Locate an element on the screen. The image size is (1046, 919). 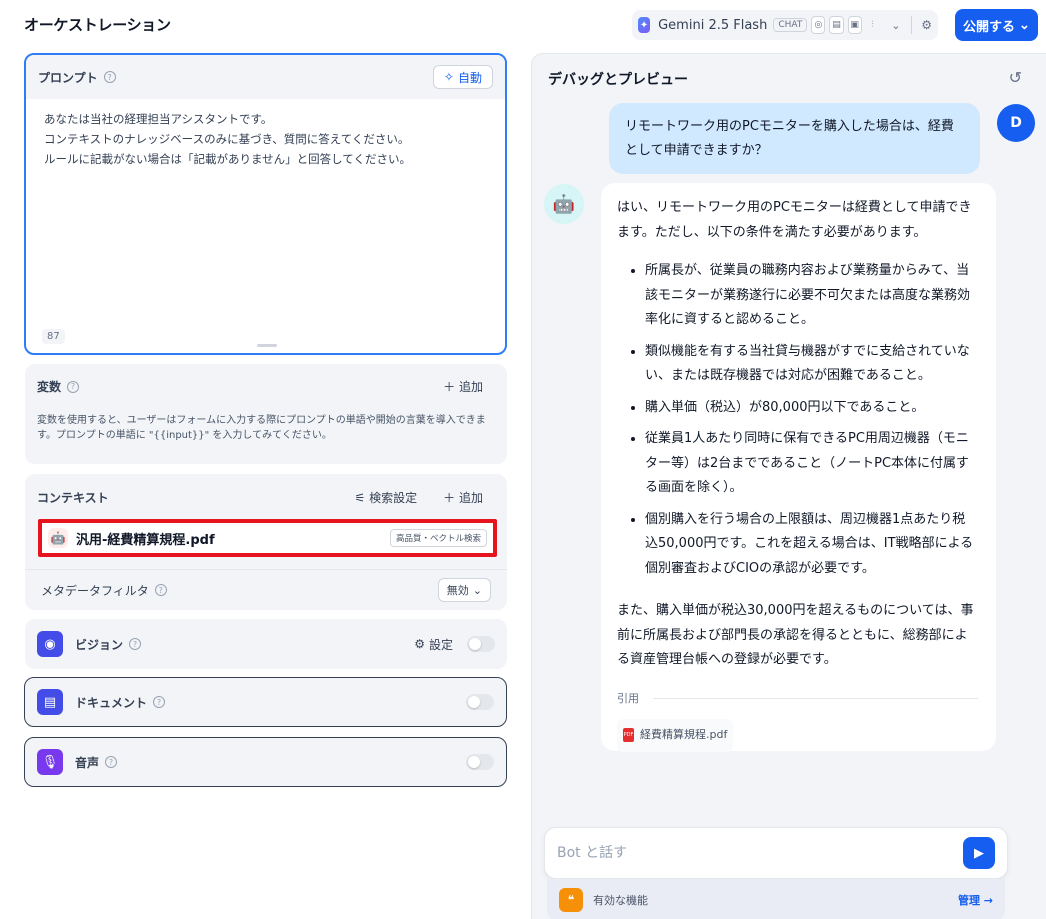
variables-label: 変数 is located at coordinates (49, 387).